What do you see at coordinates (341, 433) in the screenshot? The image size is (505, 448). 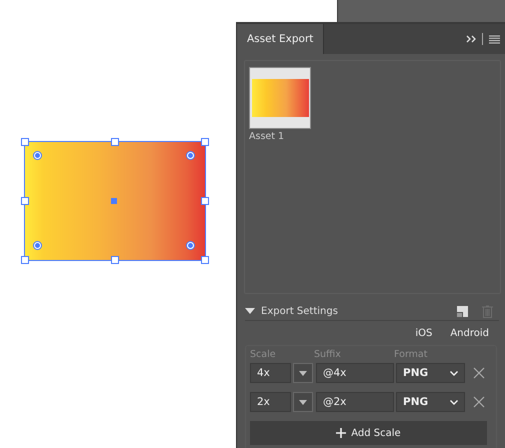 I see `plus-icon` at bounding box center [341, 433].